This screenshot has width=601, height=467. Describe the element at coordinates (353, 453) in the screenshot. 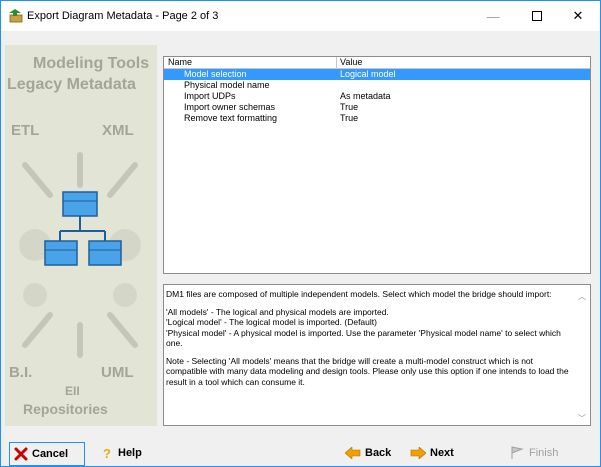

I see `back-arrow-icon` at that location.